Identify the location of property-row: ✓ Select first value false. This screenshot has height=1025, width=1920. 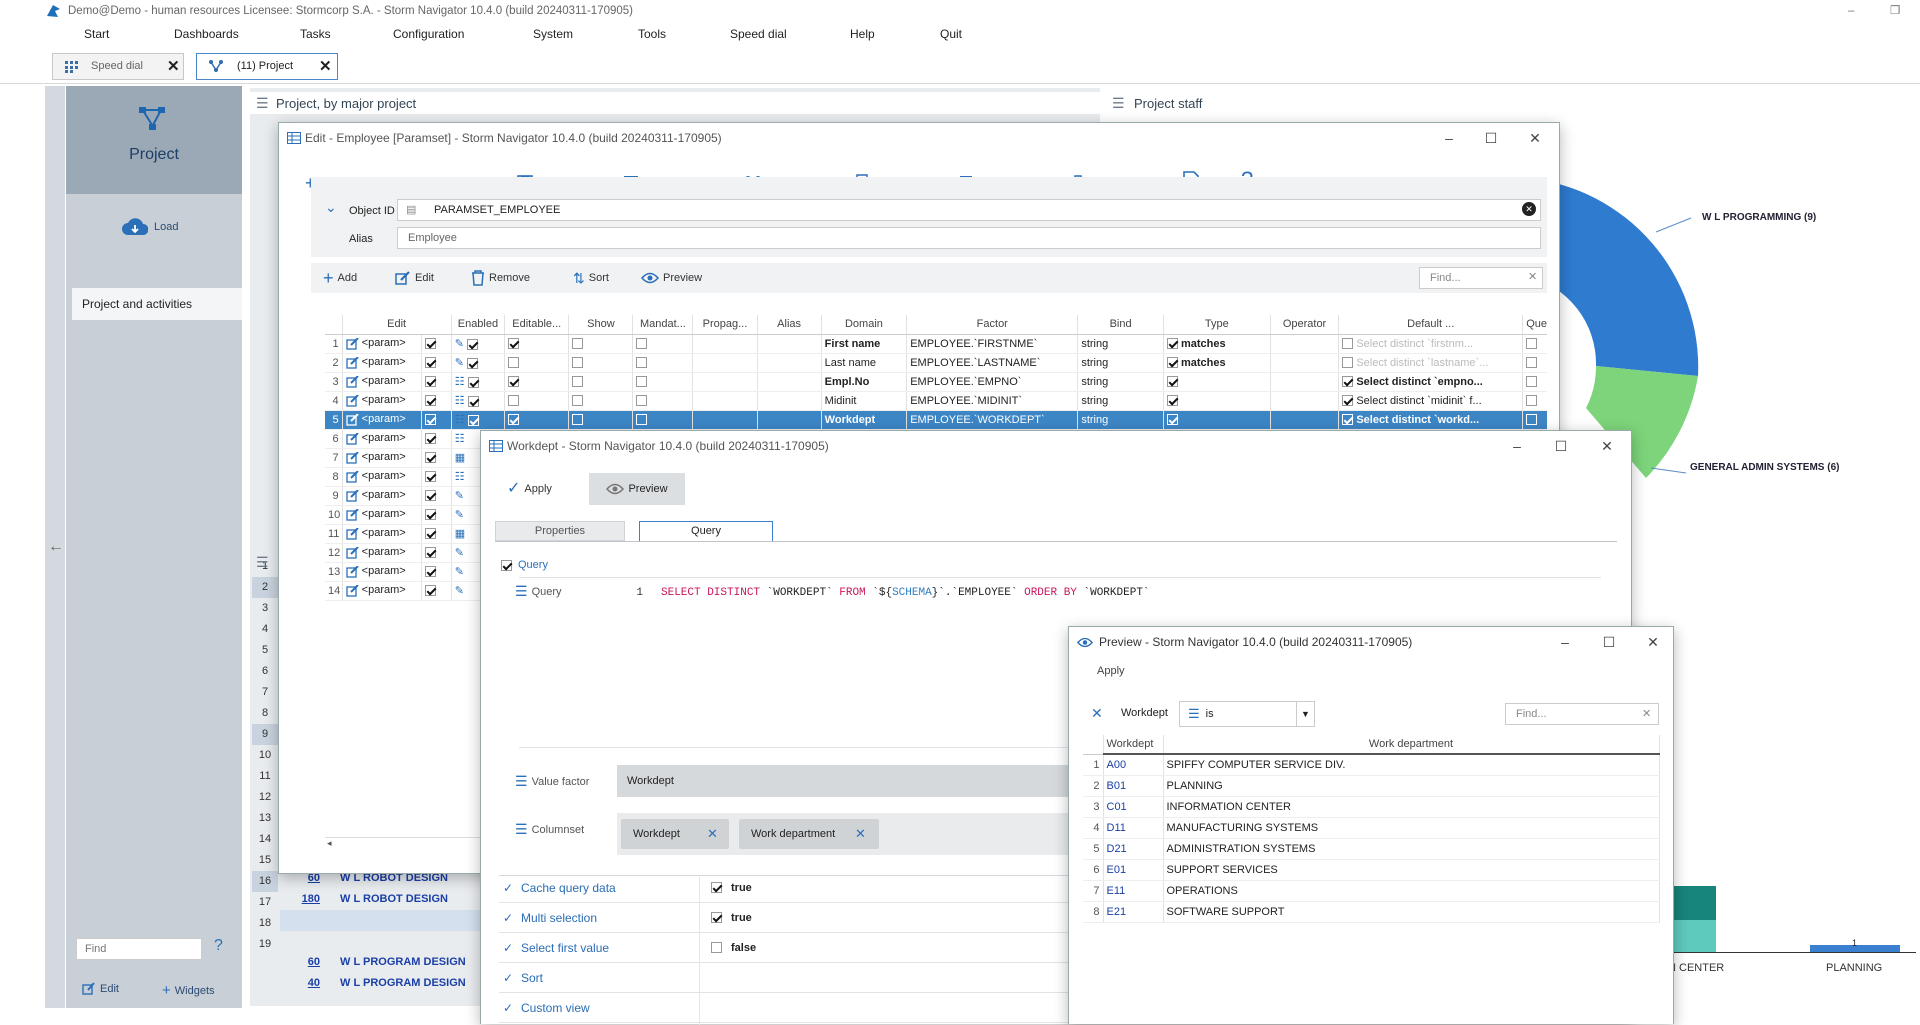
(799, 948).